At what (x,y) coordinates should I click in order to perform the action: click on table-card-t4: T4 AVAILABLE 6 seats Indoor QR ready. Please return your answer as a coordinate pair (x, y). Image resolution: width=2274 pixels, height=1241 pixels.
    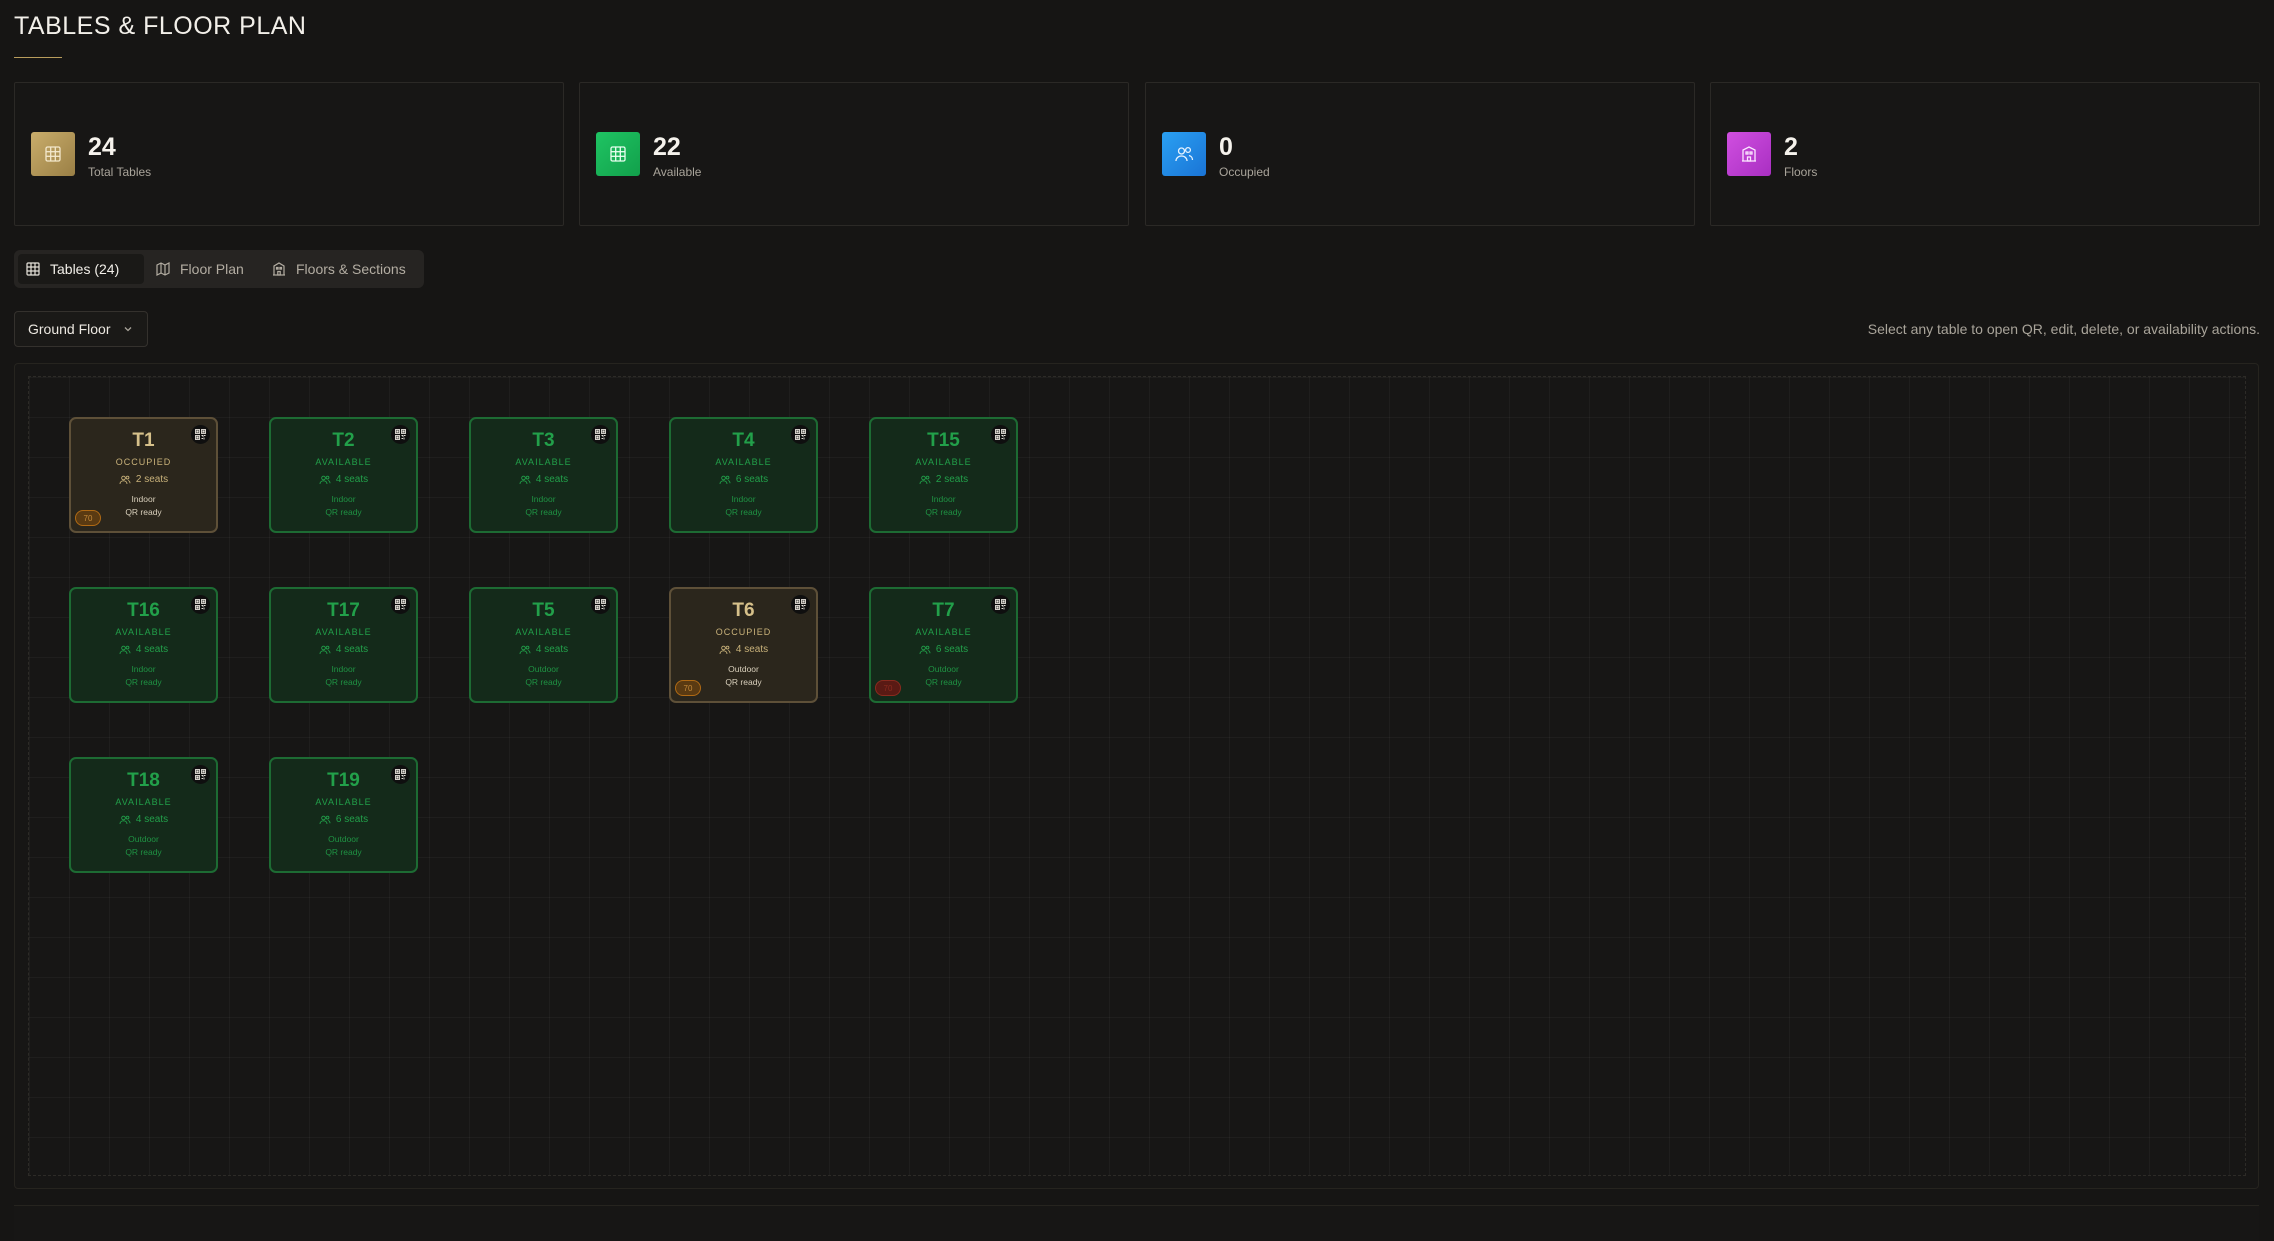
    Looking at the image, I should click on (743, 475).